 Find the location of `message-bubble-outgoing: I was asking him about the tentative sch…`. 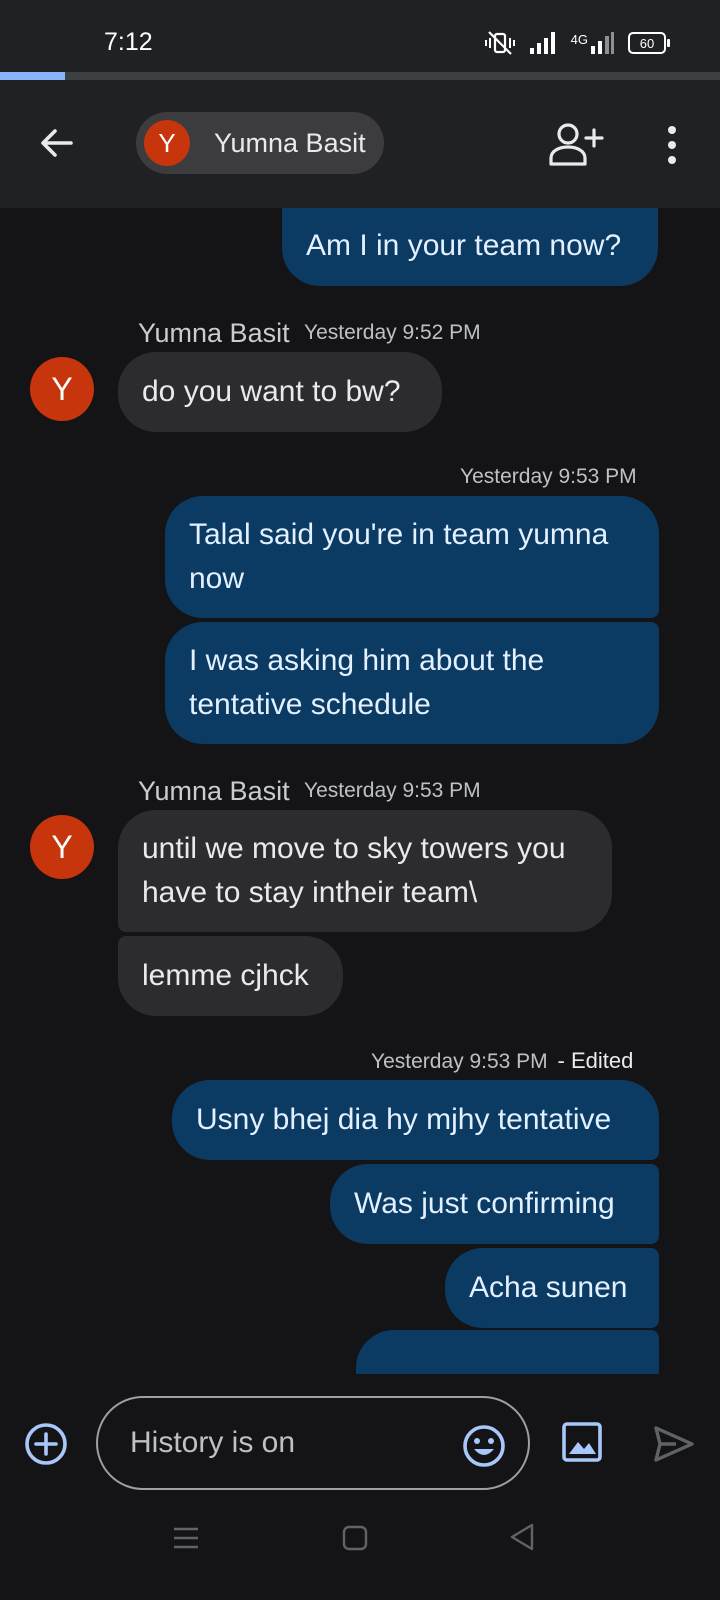

message-bubble-outgoing: I was asking him about the tentative sch… is located at coordinates (412, 683).